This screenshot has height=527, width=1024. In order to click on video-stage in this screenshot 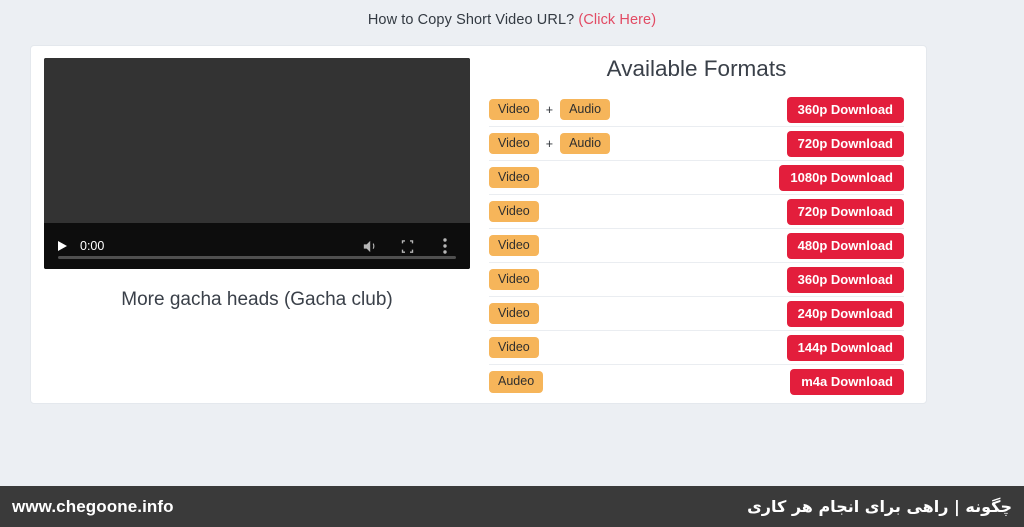, I will do `click(257, 140)`.